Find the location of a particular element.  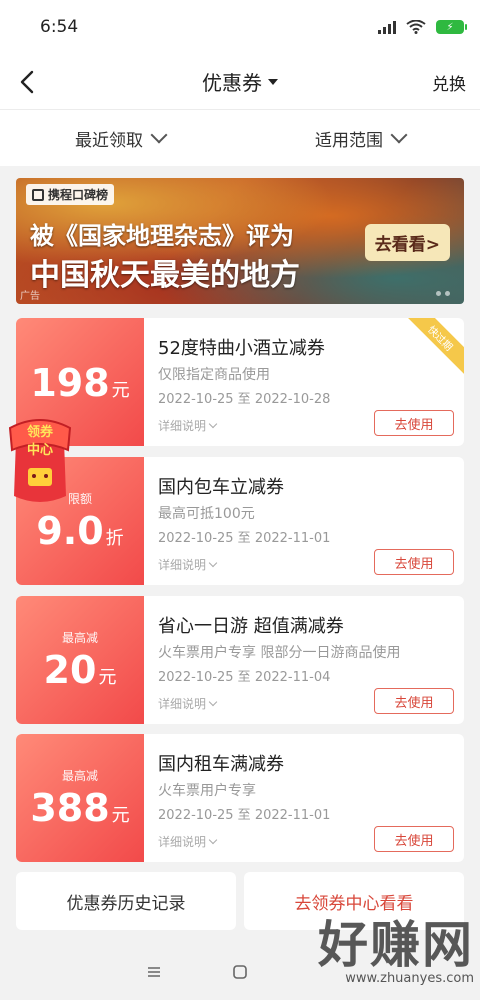

banner-cta-button: 去看看> is located at coordinates (407, 242).